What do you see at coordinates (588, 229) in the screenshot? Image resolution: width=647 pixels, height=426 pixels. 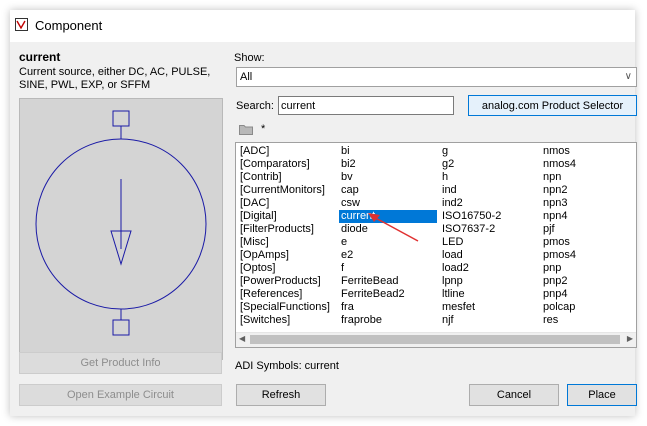 I see `list-item: pjf` at bounding box center [588, 229].